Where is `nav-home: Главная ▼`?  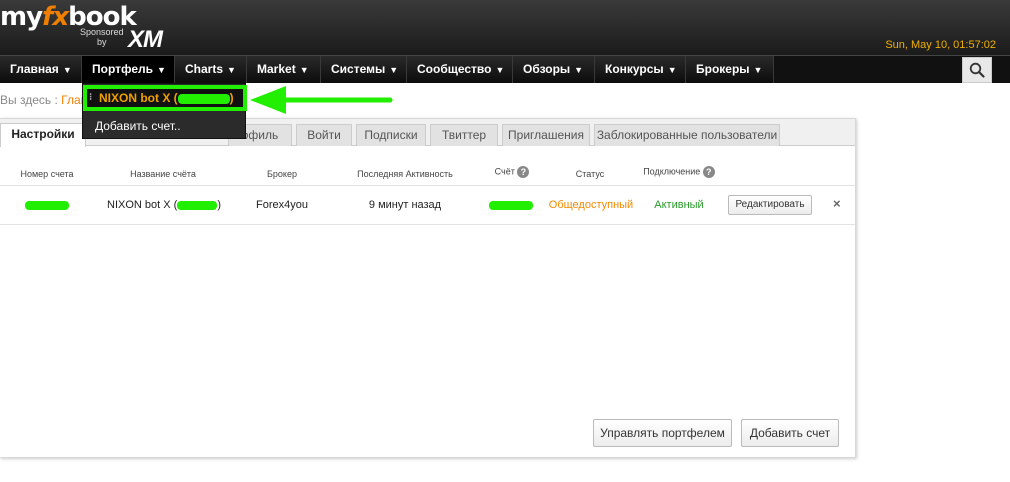
nav-home: Главная ▼ is located at coordinates (41, 69).